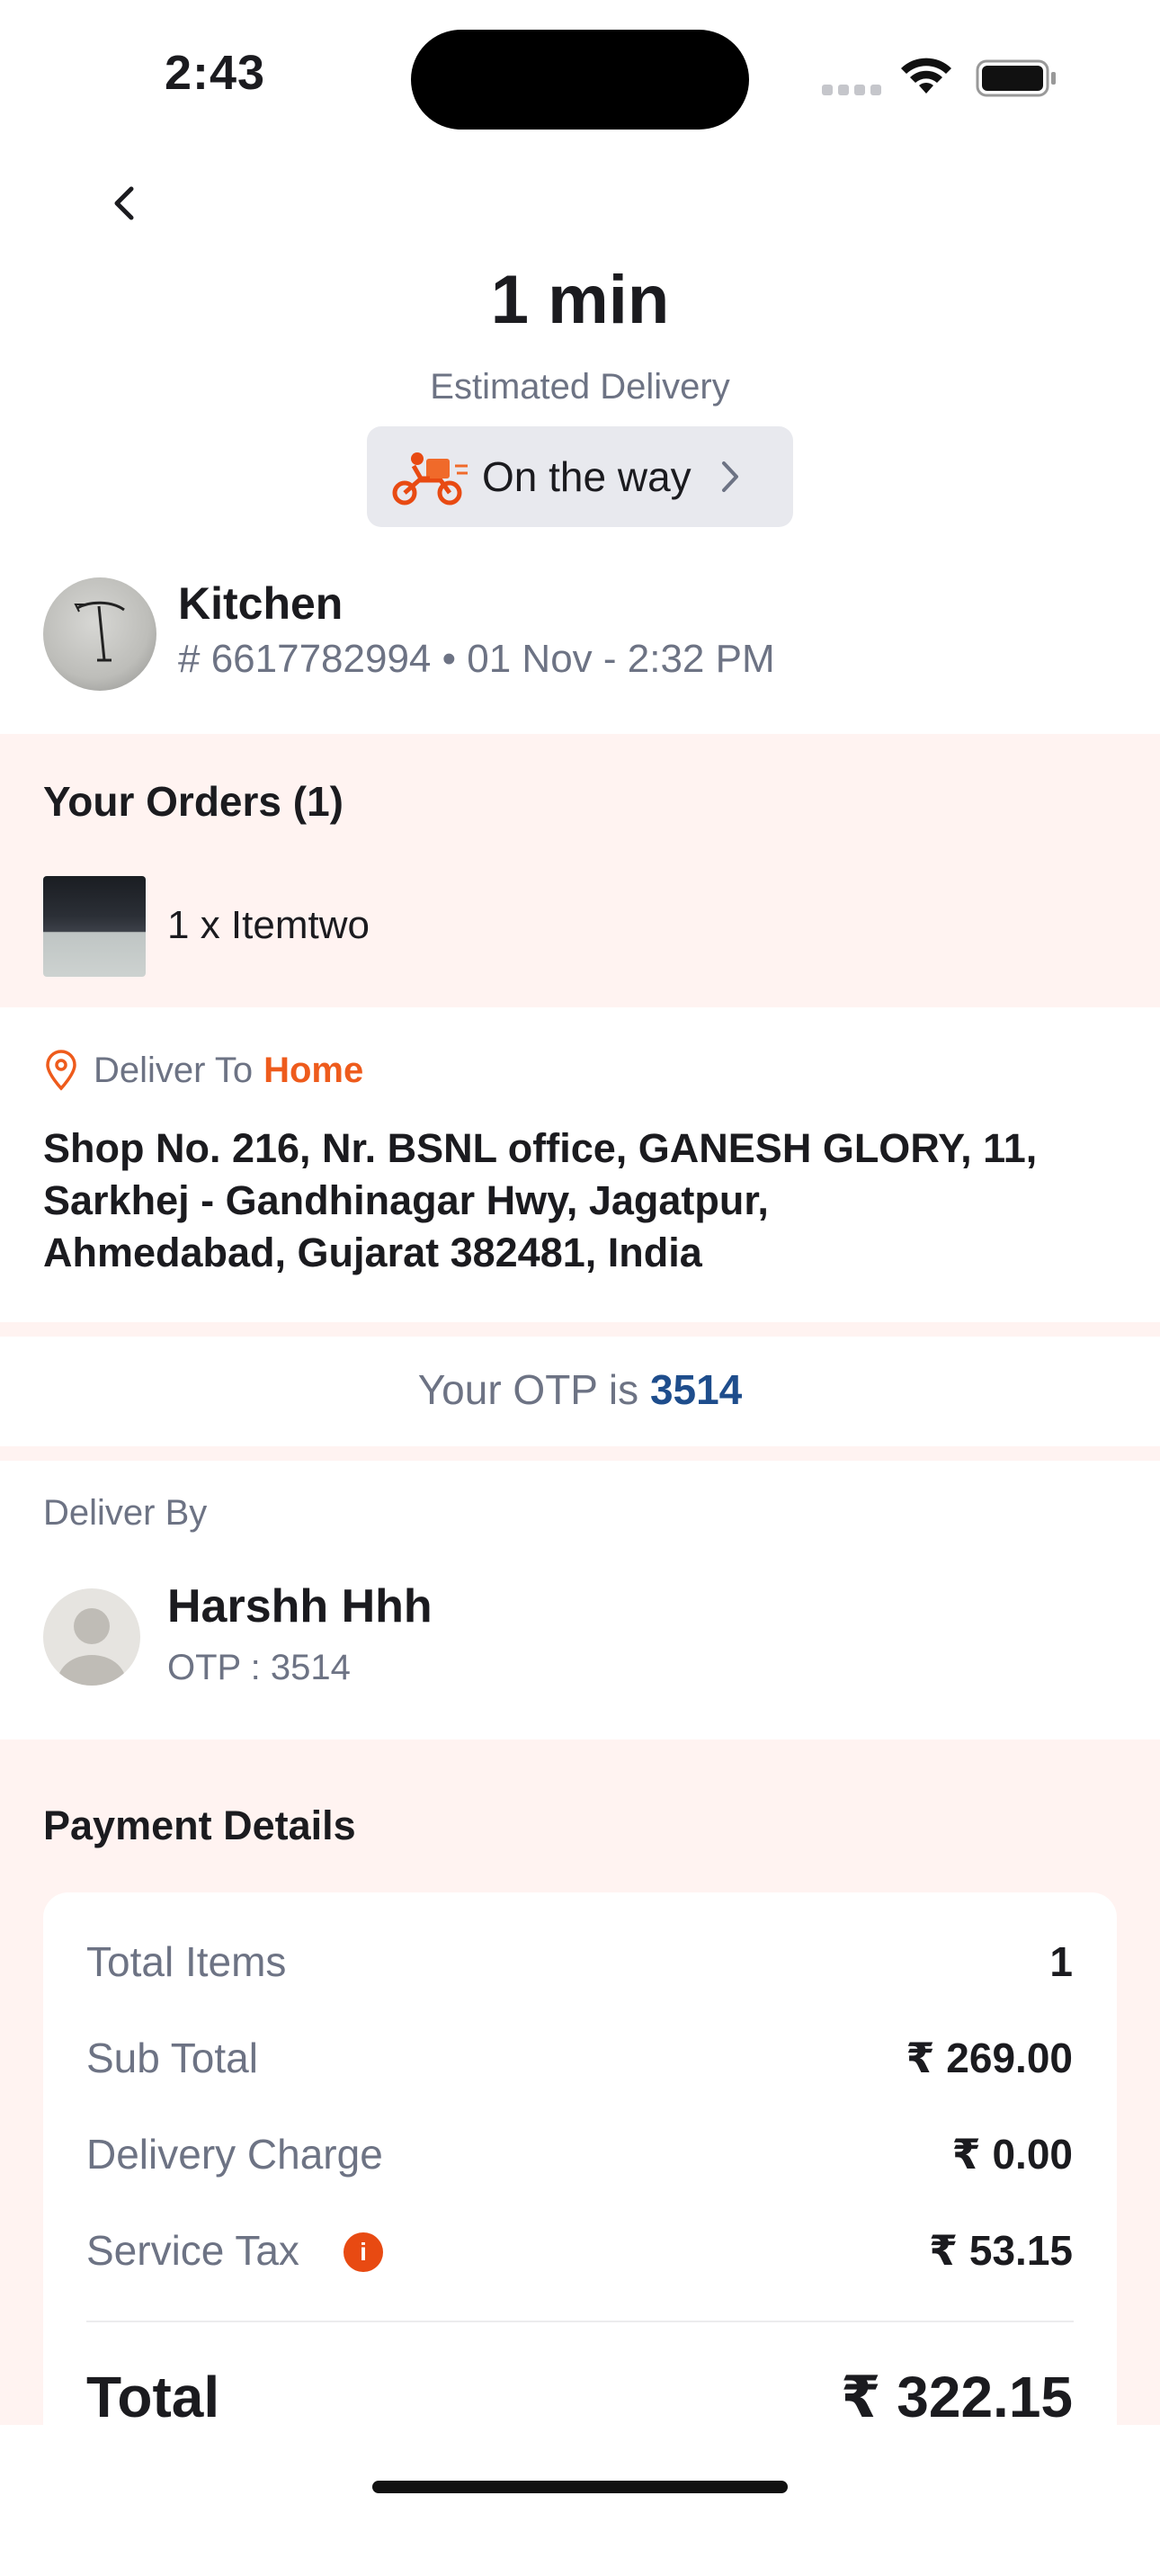  Describe the element at coordinates (430, 478) in the screenshot. I see `scooter-icon` at that location.